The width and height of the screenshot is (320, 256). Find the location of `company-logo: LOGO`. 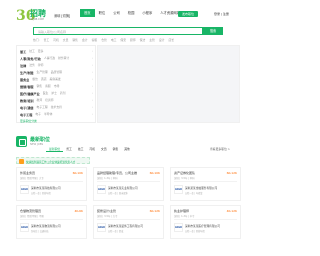

company-logo: LOGO is located at coordinates (178, 227).